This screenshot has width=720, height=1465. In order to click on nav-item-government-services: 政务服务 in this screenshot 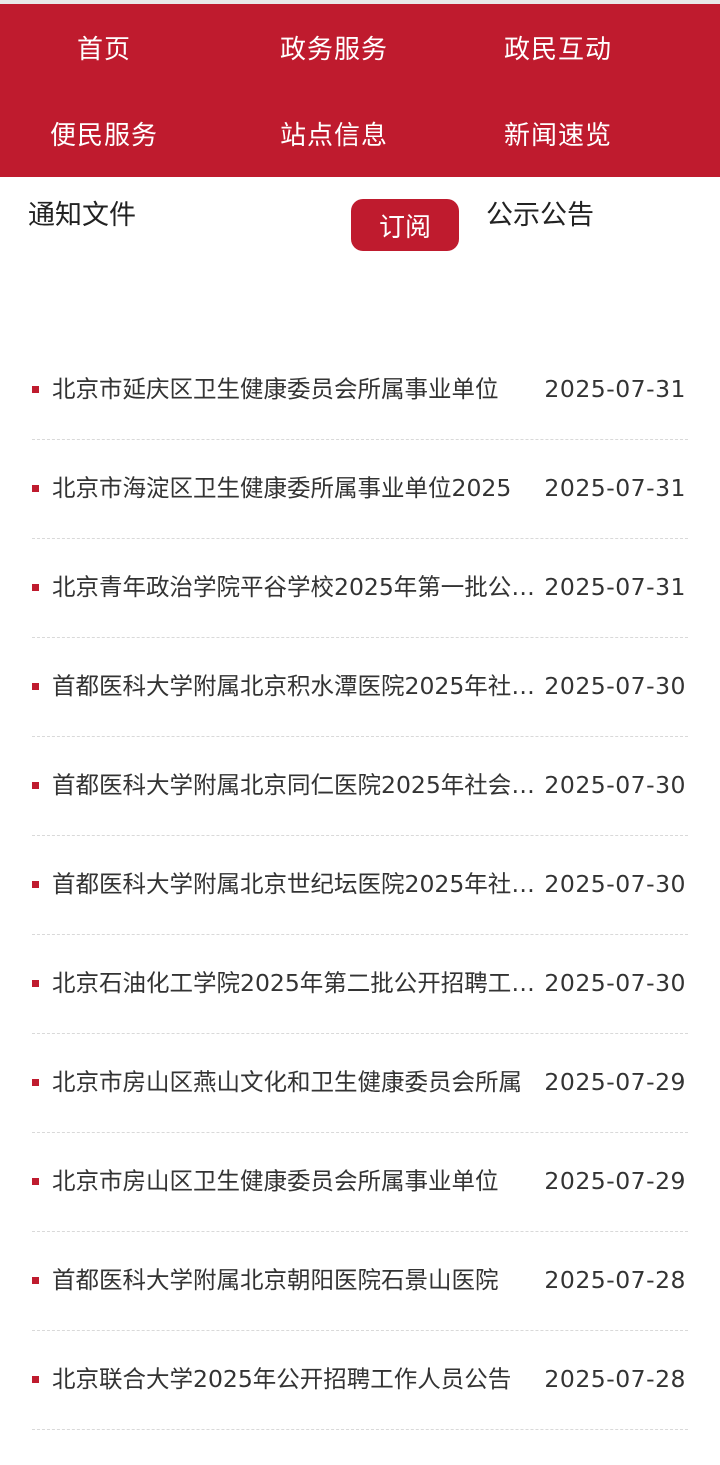, I will do `click(334, 47)`.